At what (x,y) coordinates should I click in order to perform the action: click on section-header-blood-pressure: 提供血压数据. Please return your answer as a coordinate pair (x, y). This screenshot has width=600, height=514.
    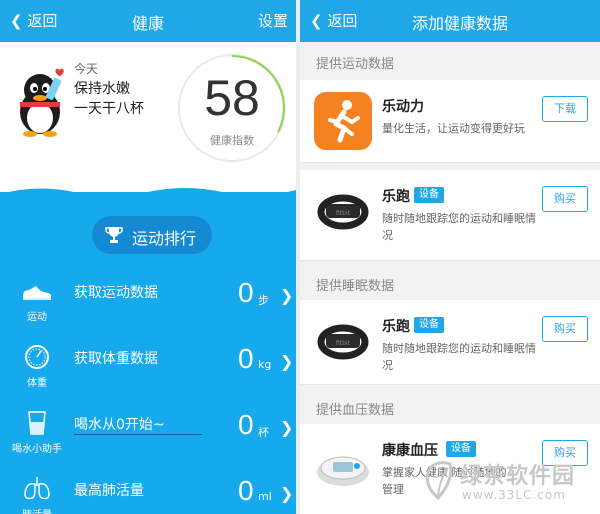
    Looking at the image, I should click on (450, 407).